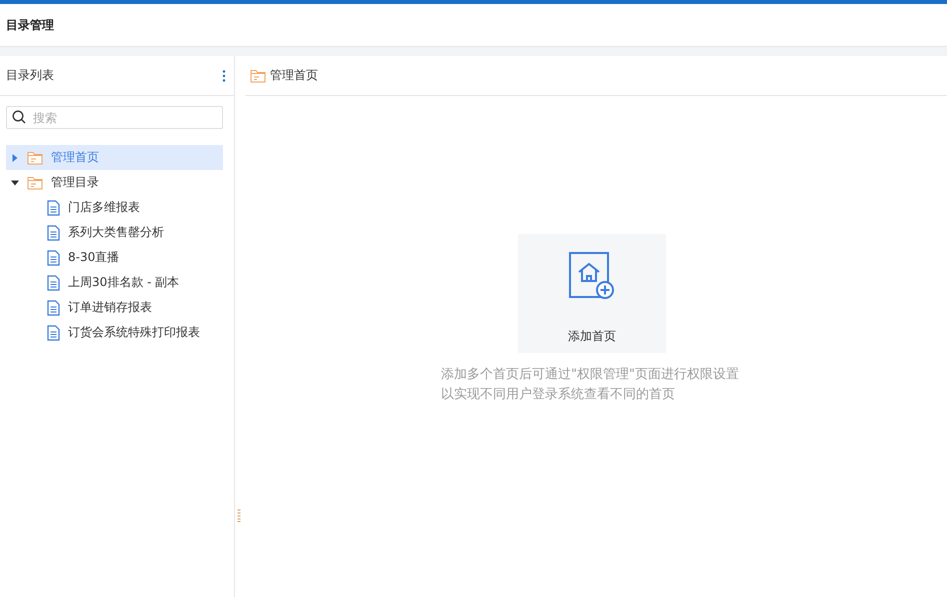 The image size is (947, 597). What do you see at coordinates (114, 117) in the screenshot?
I see `search-field: 搜索` at bounding box center [114, 117].